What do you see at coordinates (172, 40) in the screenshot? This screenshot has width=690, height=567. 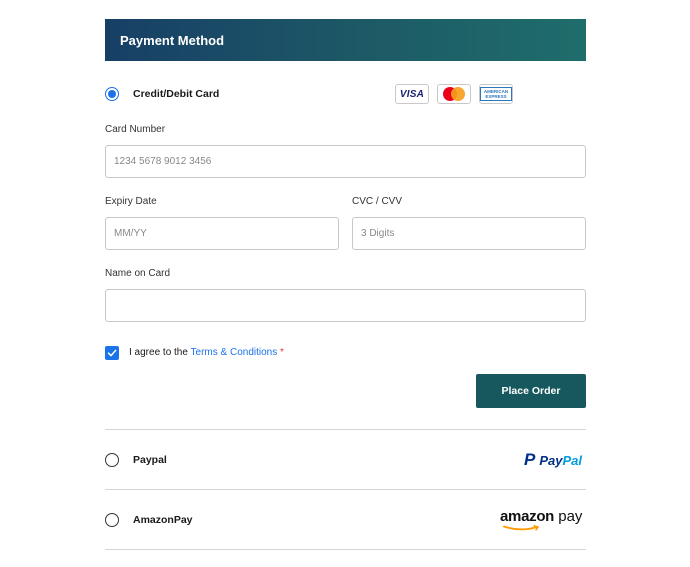 I see `header-title: Payment Method` at bounding box center [172, 40].